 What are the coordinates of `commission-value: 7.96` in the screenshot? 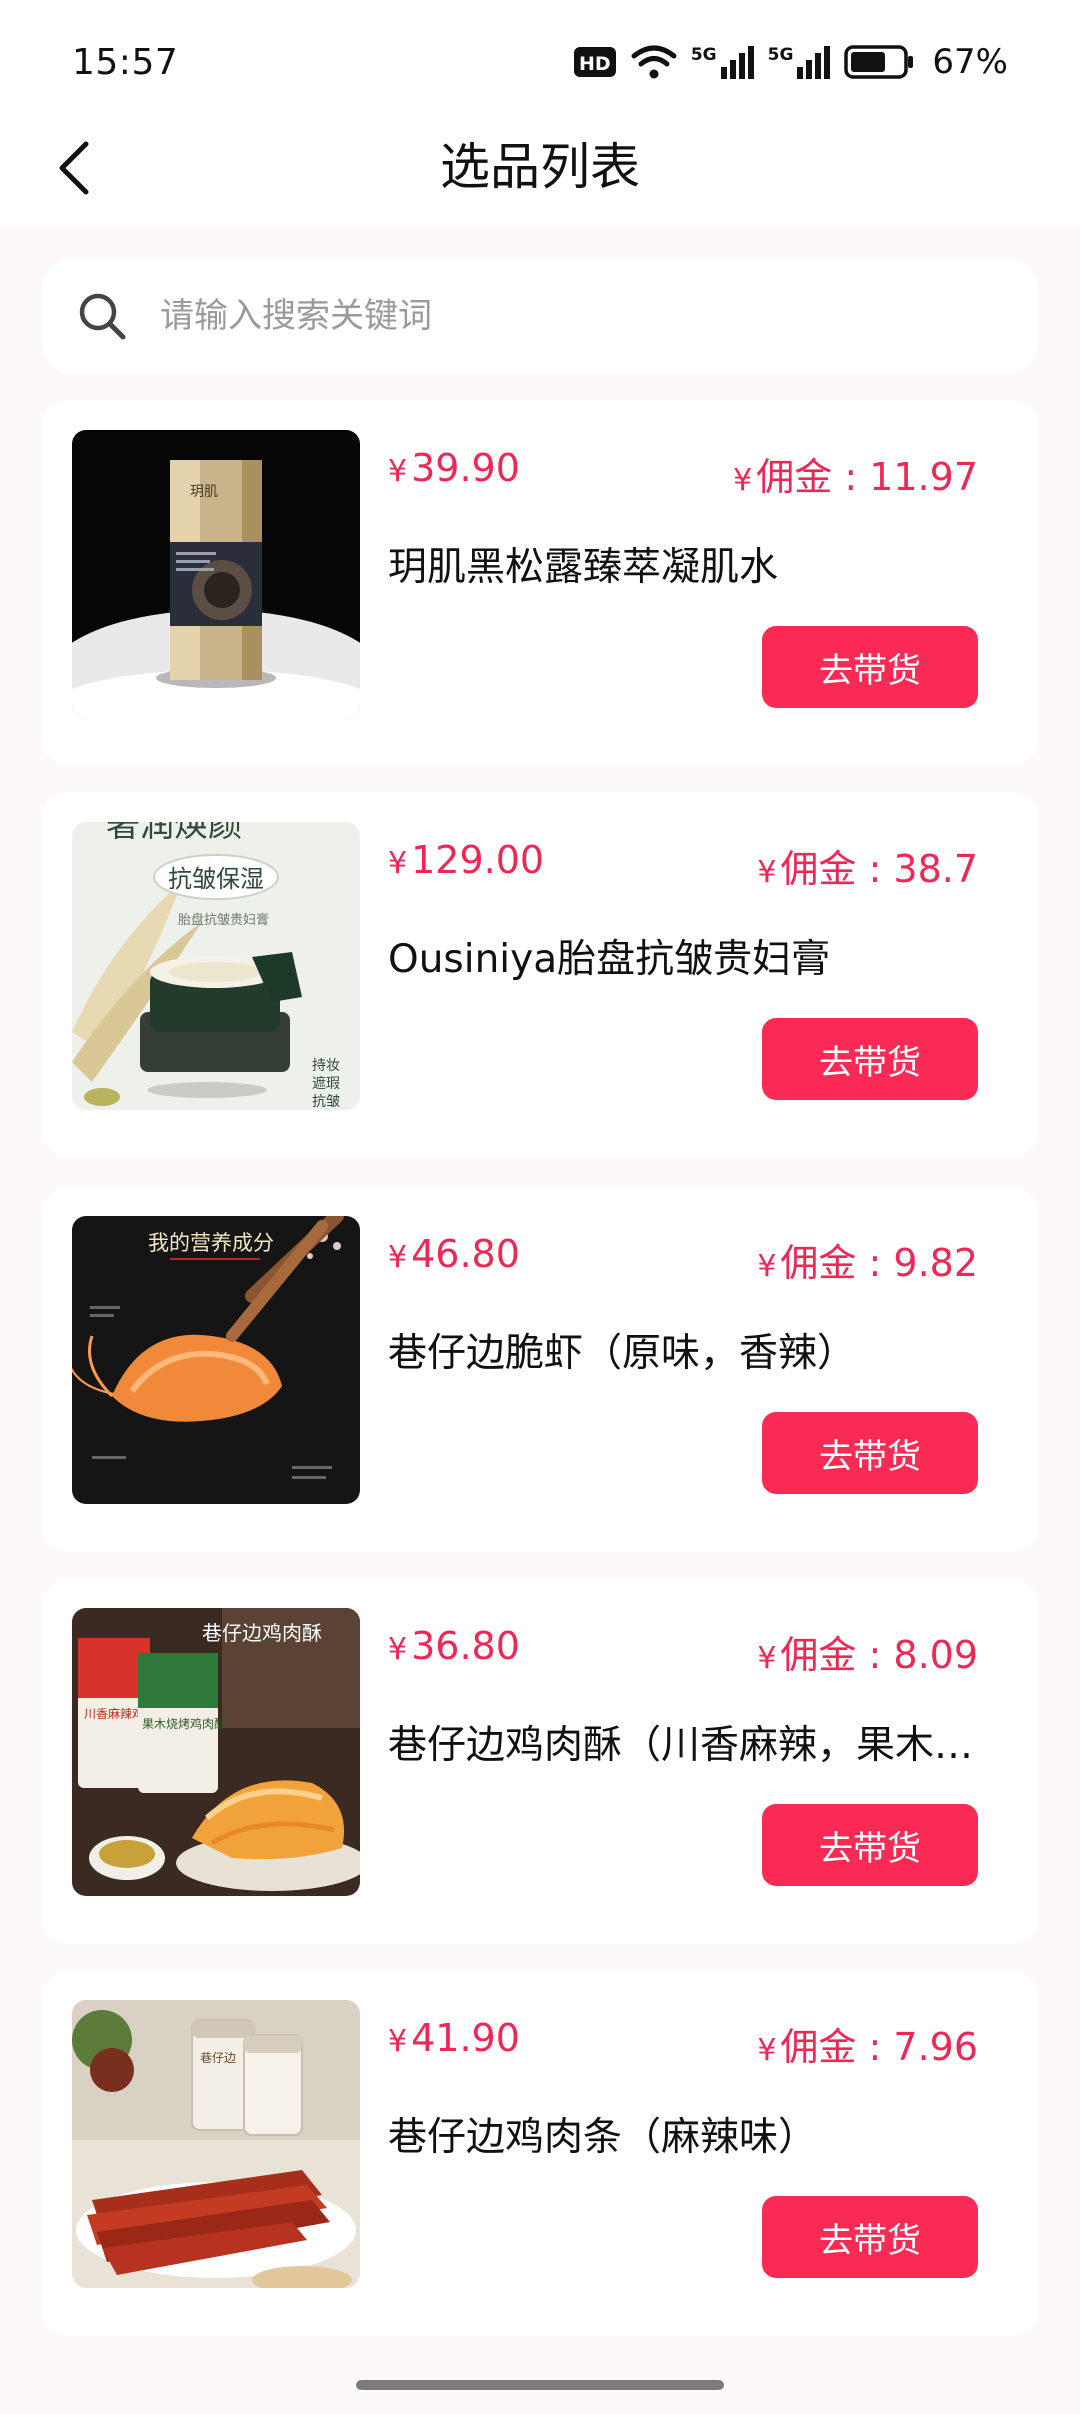 It's located at (935, 2047).